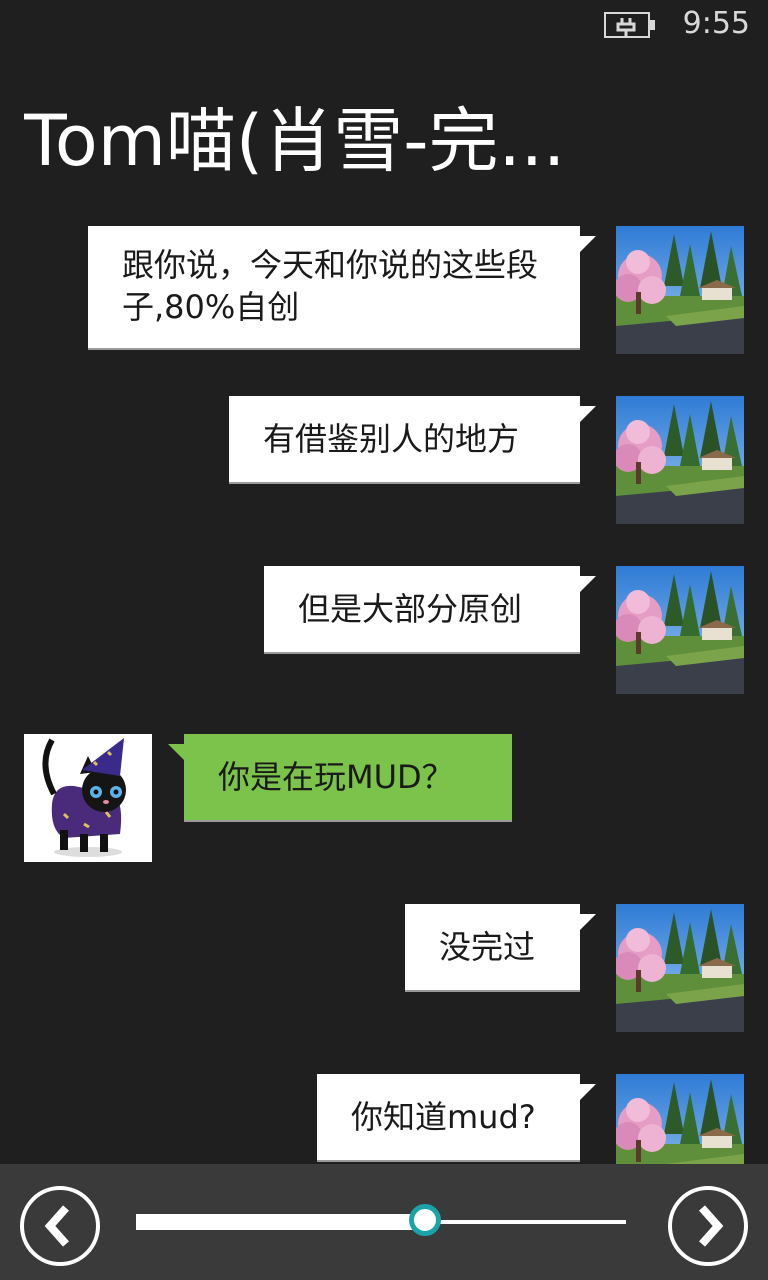  What do you see at coordinates (280, 1222) in the screenshot?
I see `slider-fill` at bounding box center [280, 1222].